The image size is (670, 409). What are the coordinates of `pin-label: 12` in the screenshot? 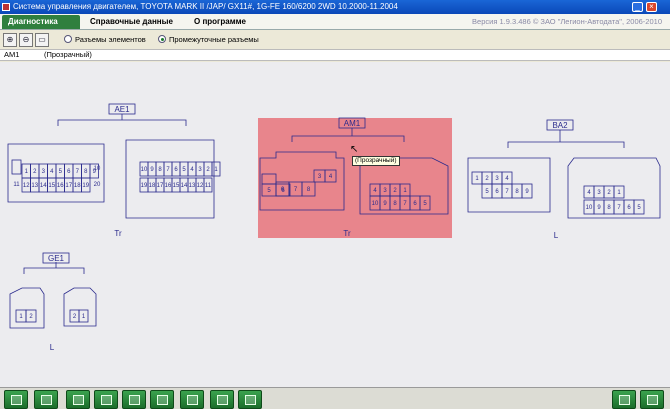 It's located at (200, 186).